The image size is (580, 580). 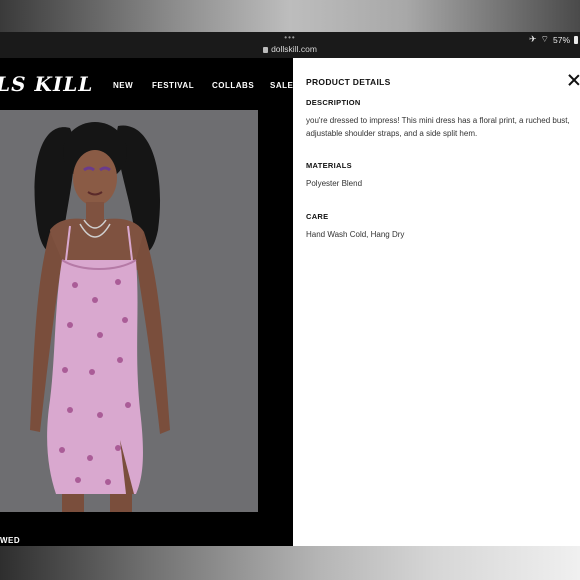 What do you see at coordinates (333, 102) in the screenshot?
I see `description-heading: DESCRIPTION` at bounding box center [333, 102].